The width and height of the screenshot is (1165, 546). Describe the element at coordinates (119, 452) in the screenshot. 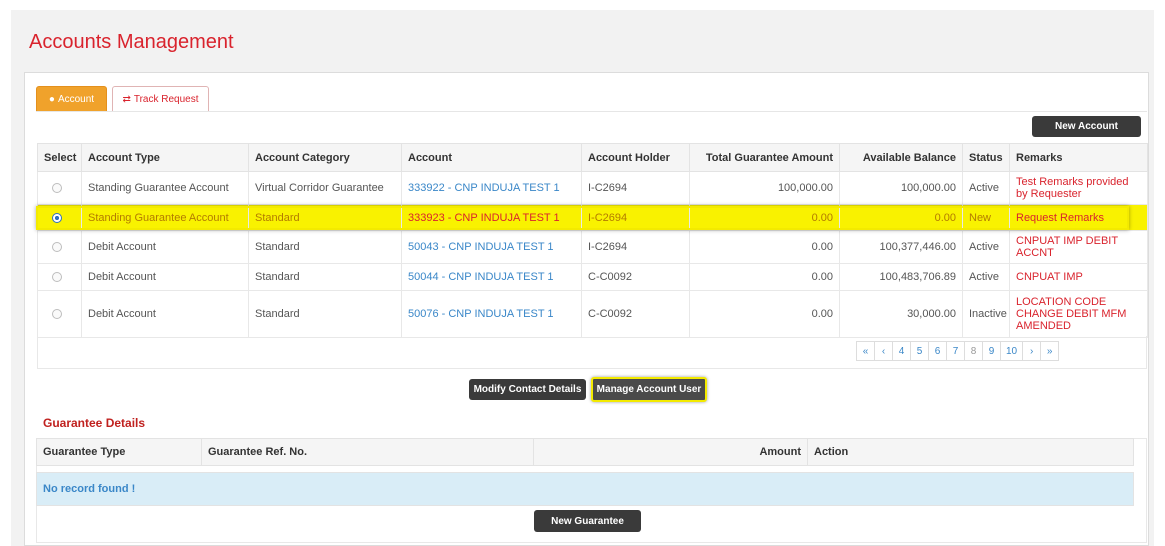

I see `col-header-guarantee-type: Guarantee Type` at that location.